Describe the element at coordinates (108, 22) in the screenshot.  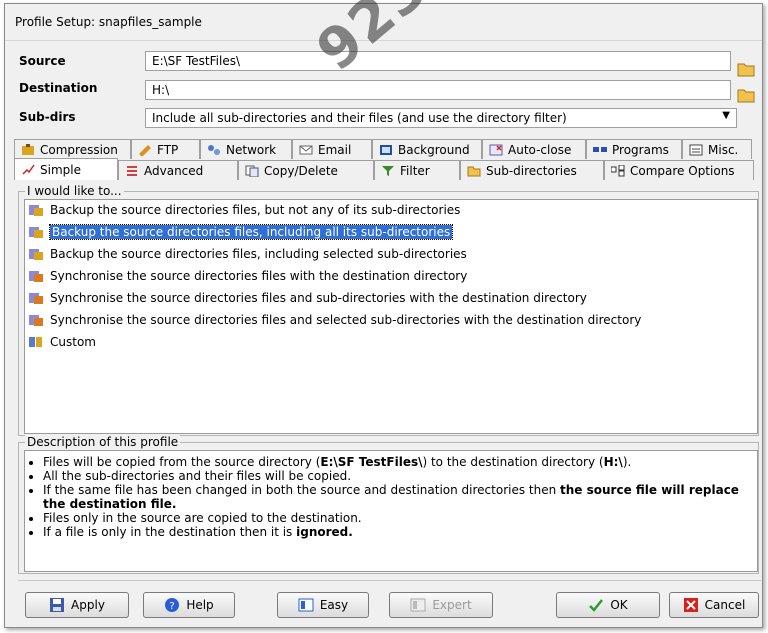
I see `window-title: Profile Setup: snapfiles_sample` at that location.